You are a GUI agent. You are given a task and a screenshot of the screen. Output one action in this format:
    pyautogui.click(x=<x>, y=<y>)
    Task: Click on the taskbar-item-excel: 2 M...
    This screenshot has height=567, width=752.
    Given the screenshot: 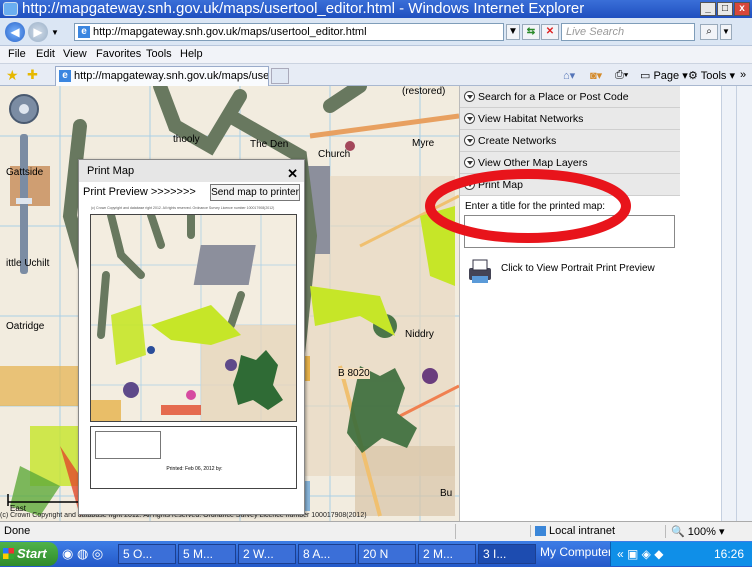 What is the action you would take?
    pyautogui.click(x=447, y=554)
    